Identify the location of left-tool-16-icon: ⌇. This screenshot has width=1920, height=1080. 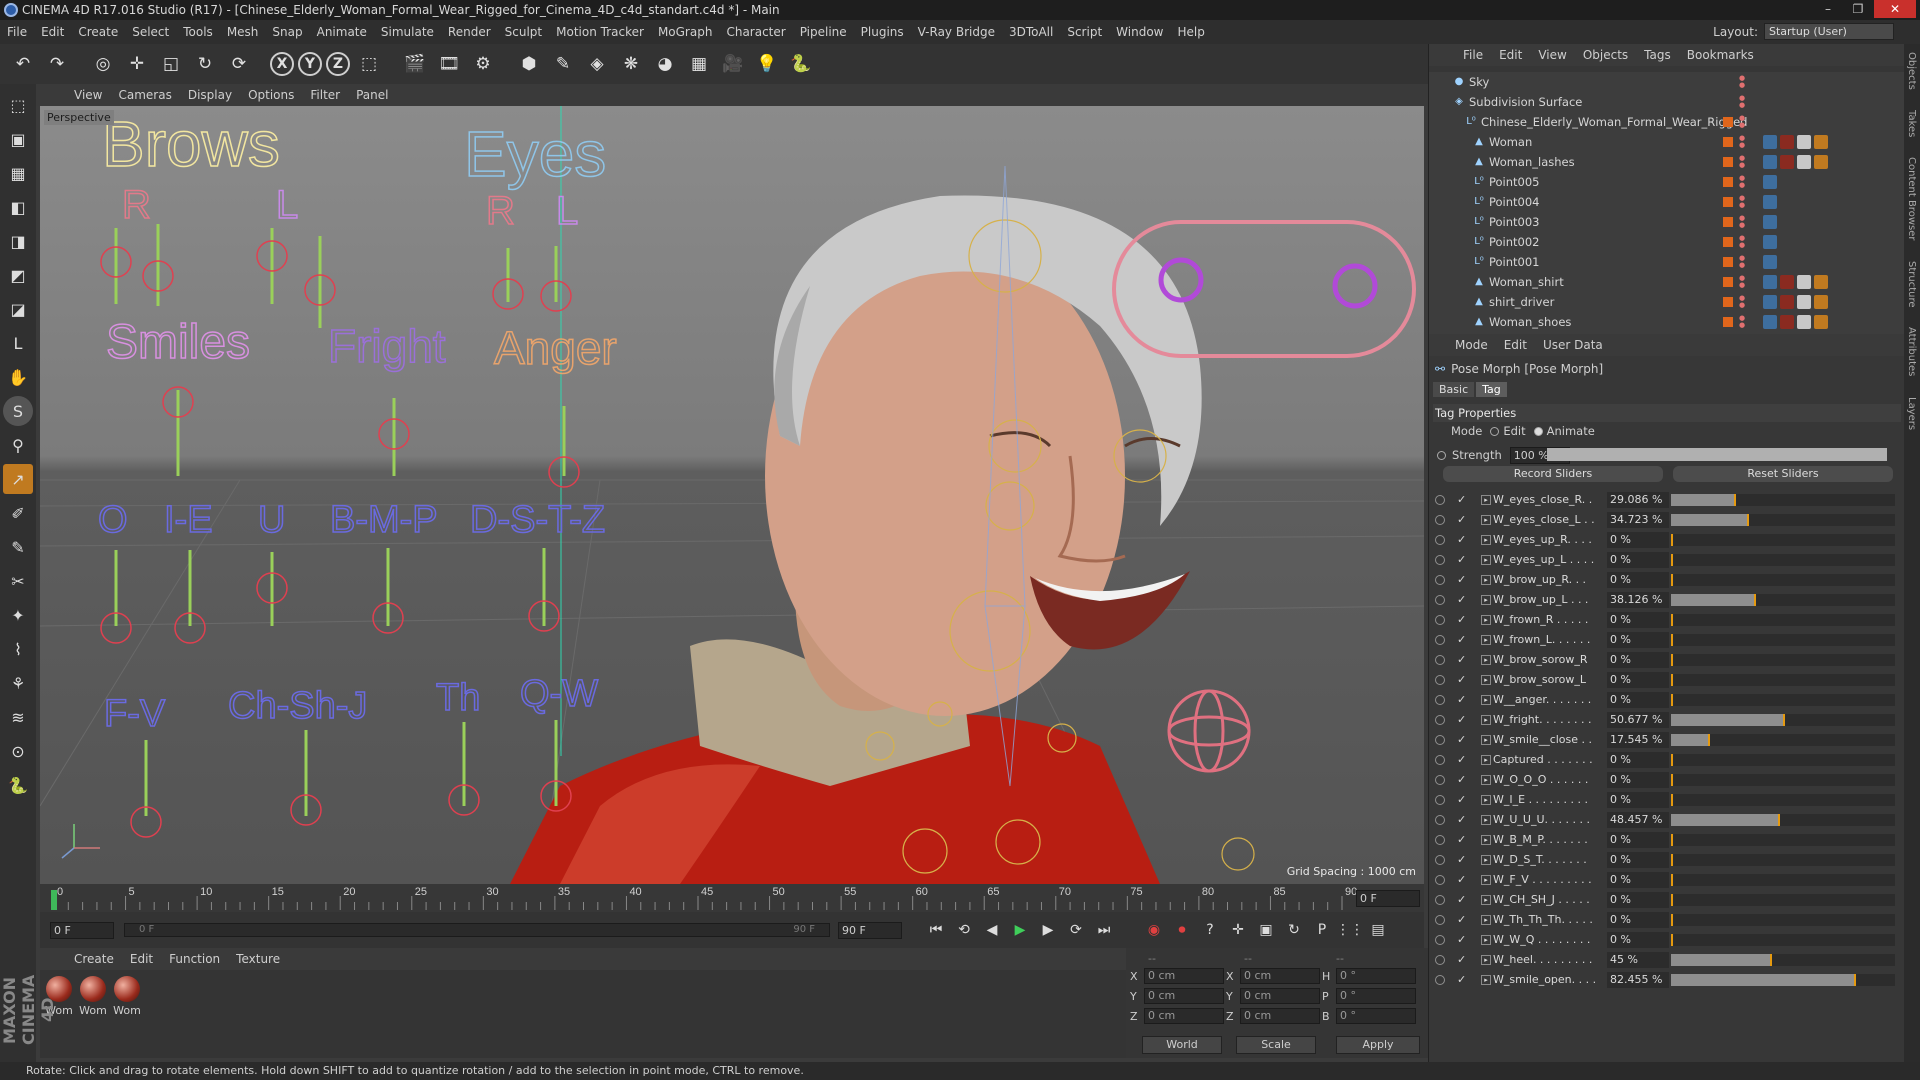
(18, 649).